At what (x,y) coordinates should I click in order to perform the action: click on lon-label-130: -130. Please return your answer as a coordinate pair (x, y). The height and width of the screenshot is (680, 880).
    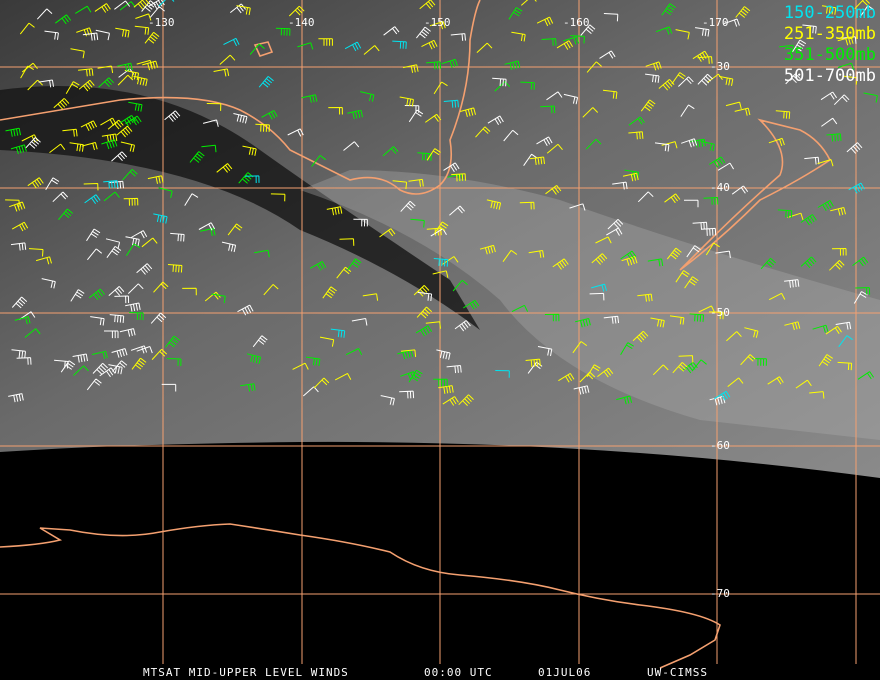
    Looking at the image, I should click on (161, 22).